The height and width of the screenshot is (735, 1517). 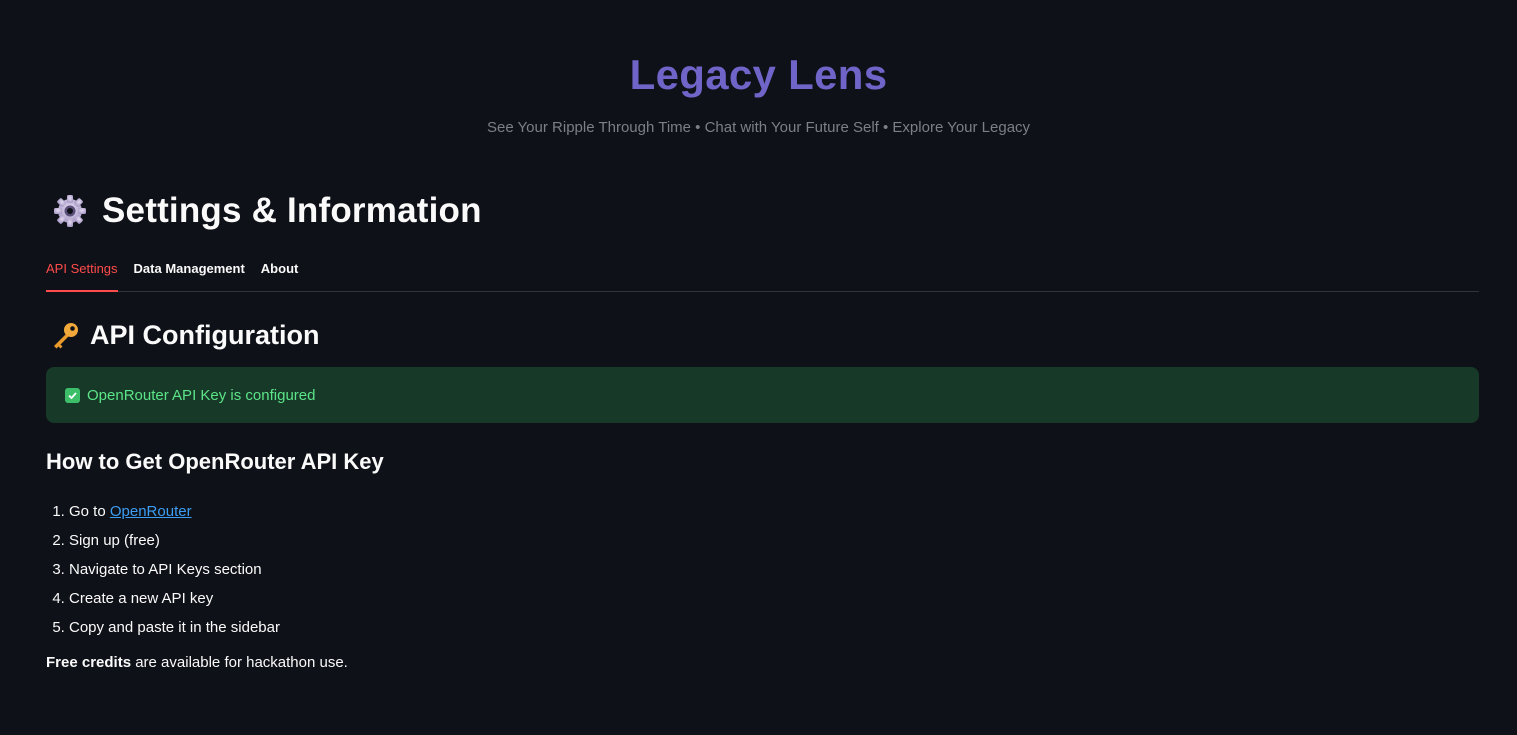 What do you see at coordinates (774, 569) in the screenshot?
I see `list-item: Navigate to API Keys section` at bounding box center [774, 569].